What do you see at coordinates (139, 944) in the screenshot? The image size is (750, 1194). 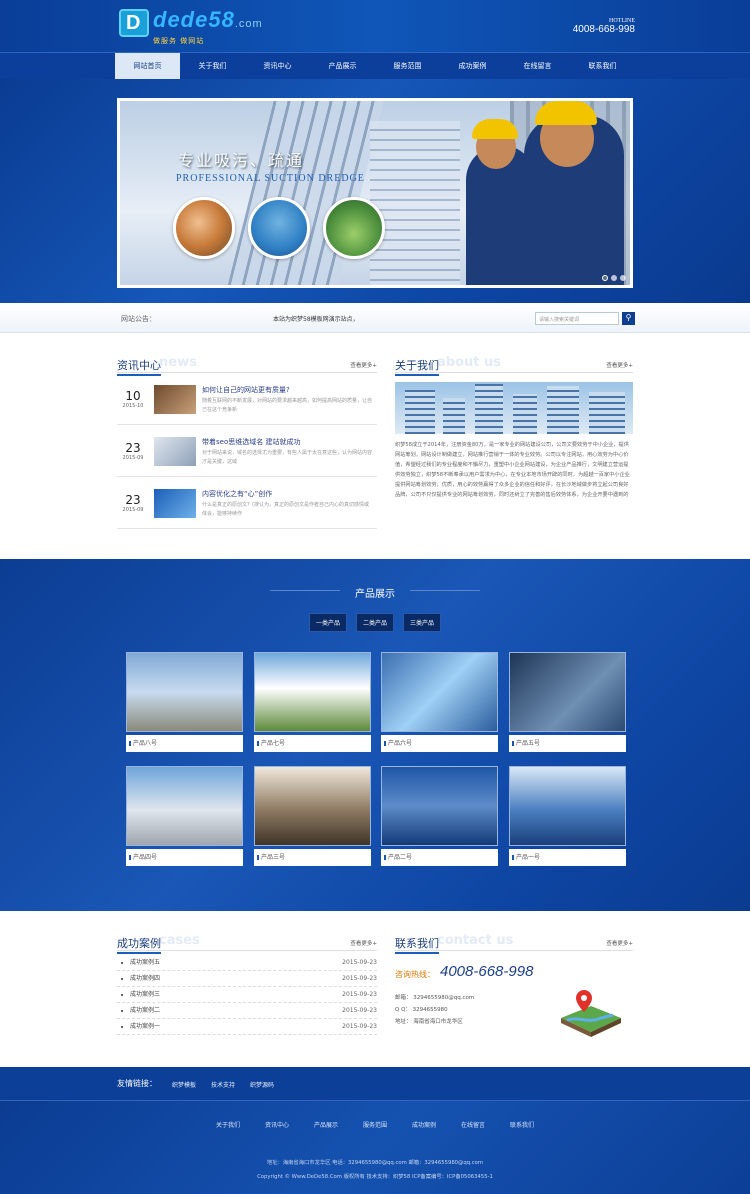 I see `cases-title: 成功案例` at bounding box center [139, 944].